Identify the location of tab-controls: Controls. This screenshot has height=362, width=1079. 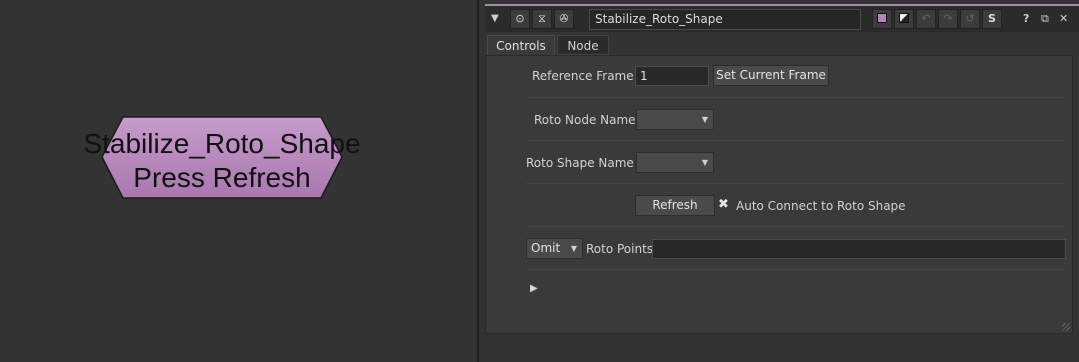
(521, 45).